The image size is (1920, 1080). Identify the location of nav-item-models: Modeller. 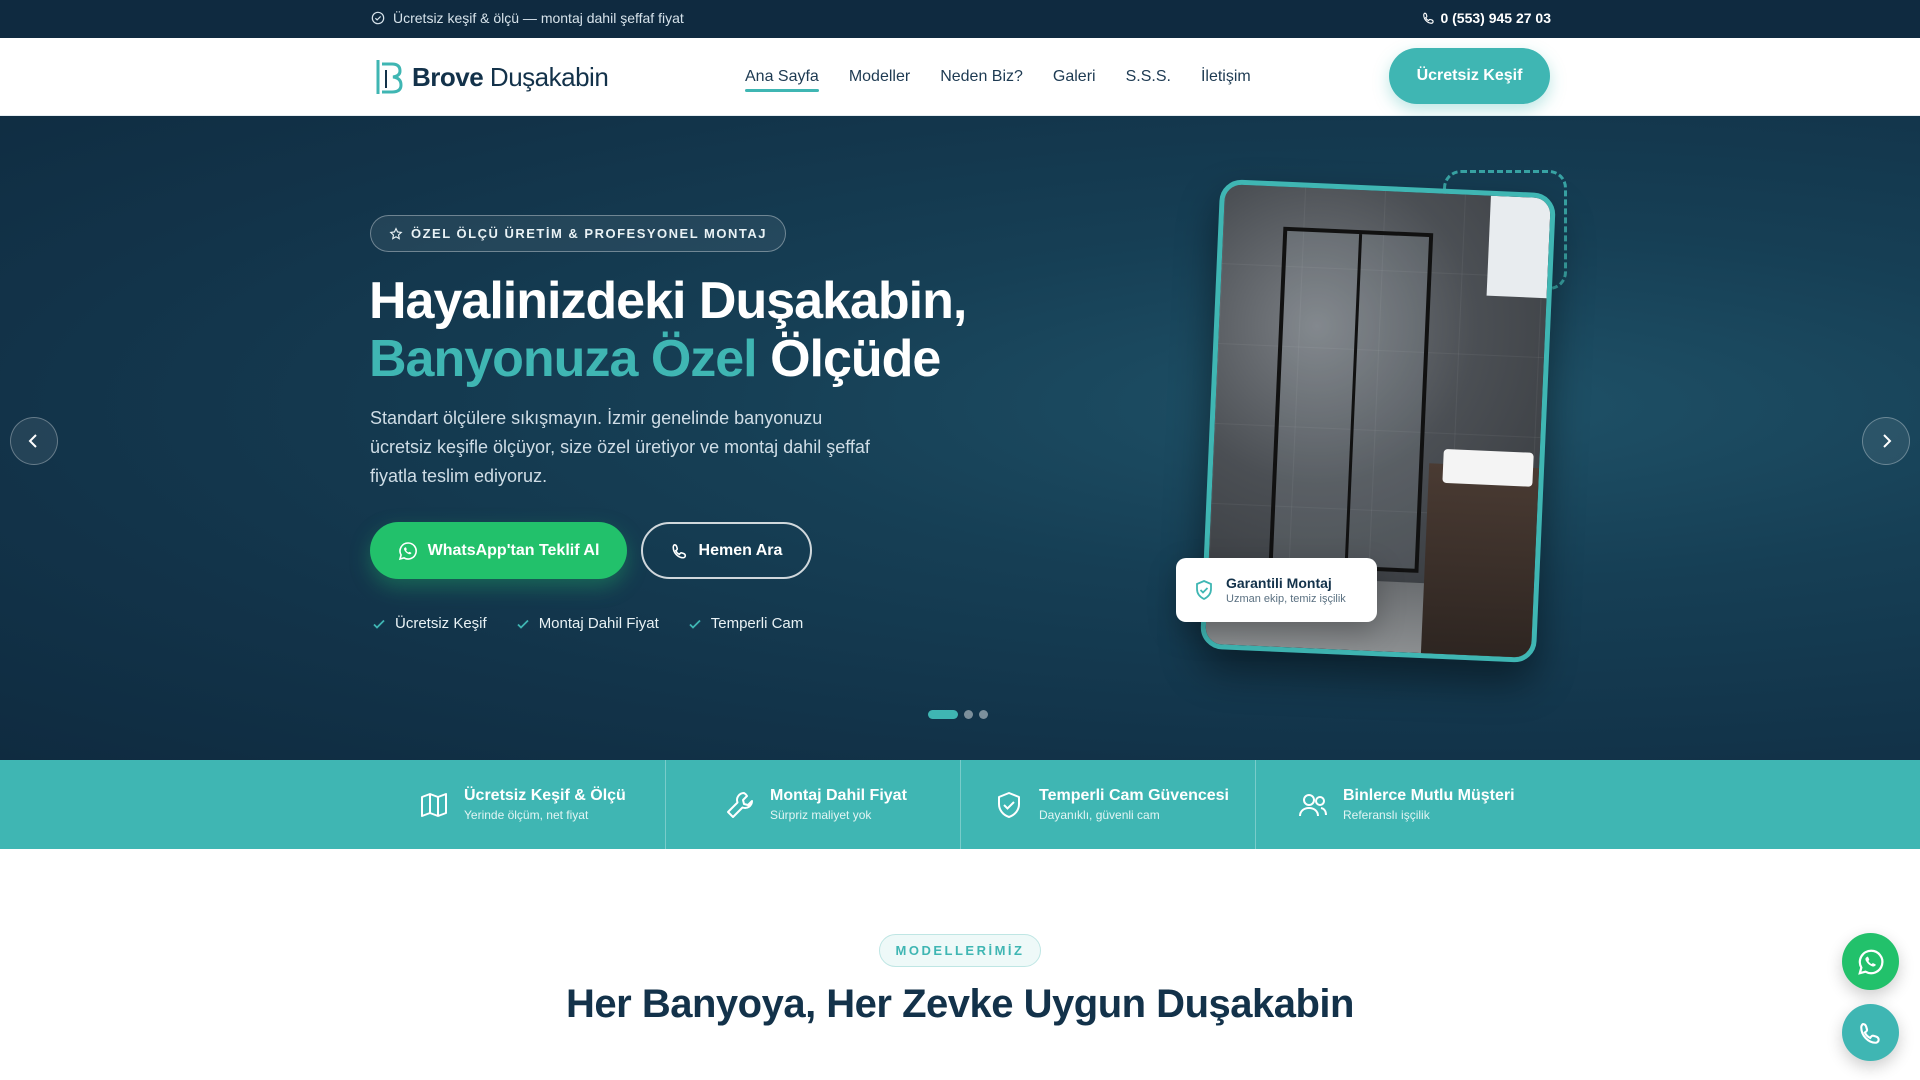
(879, 80).